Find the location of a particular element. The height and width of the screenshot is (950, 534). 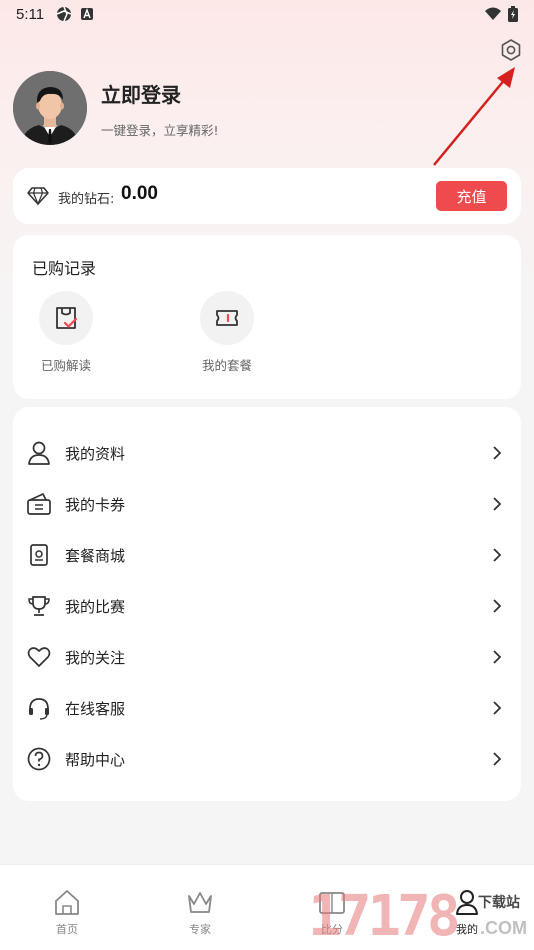

menu-item-help-center: 帮助中心 is located at coordinates (267, 758).